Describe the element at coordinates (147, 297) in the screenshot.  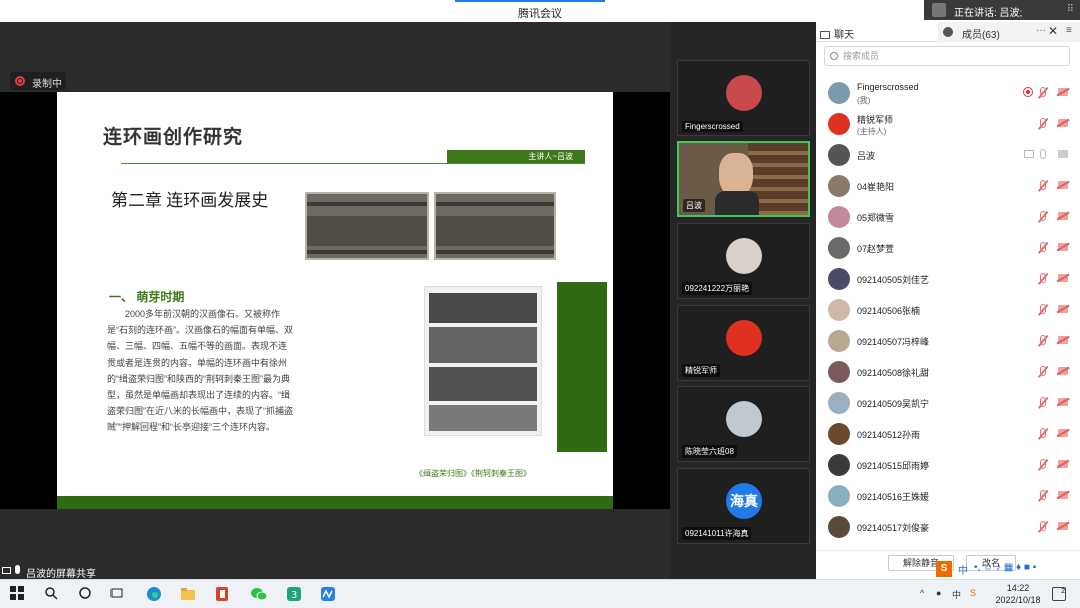
I see `section-heading: 一、 萌芽时期` at that location.